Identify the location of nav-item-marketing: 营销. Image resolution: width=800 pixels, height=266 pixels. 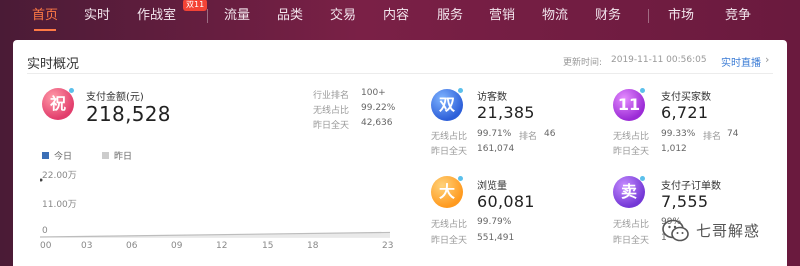
(502, 16).